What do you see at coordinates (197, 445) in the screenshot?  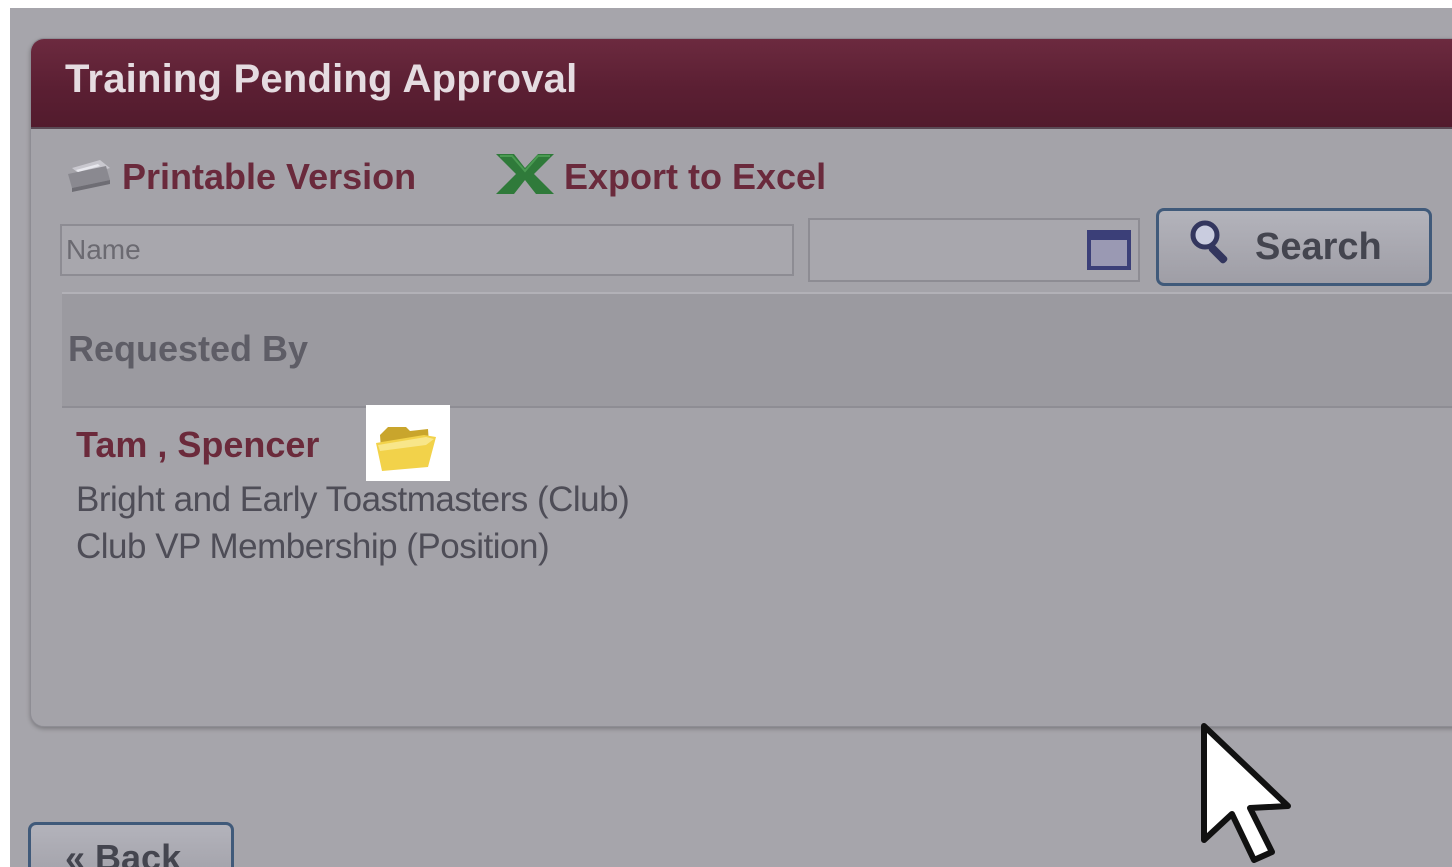 I see `requester-name-link: Tam , Spencer` at bounding box center [197, 445].